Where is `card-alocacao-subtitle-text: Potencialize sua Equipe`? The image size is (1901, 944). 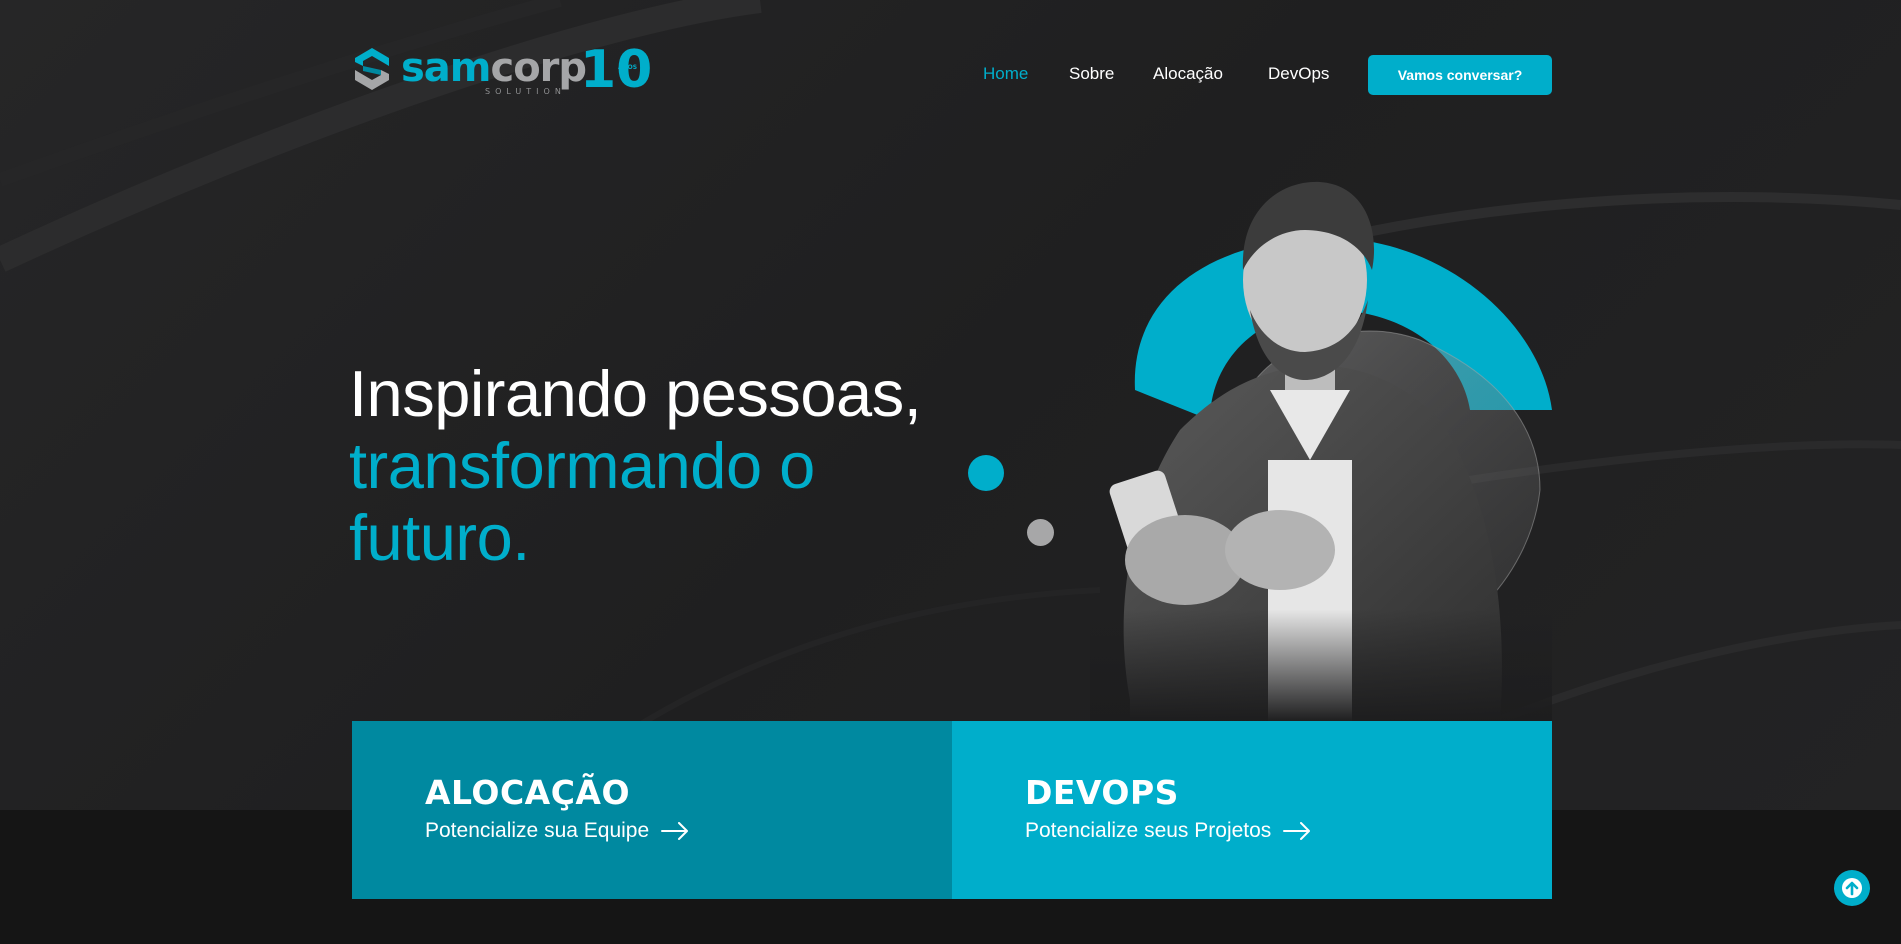 card-alocacao-subtitle-text: Potencialize sua Equipe is located at coordinates (537, 830).